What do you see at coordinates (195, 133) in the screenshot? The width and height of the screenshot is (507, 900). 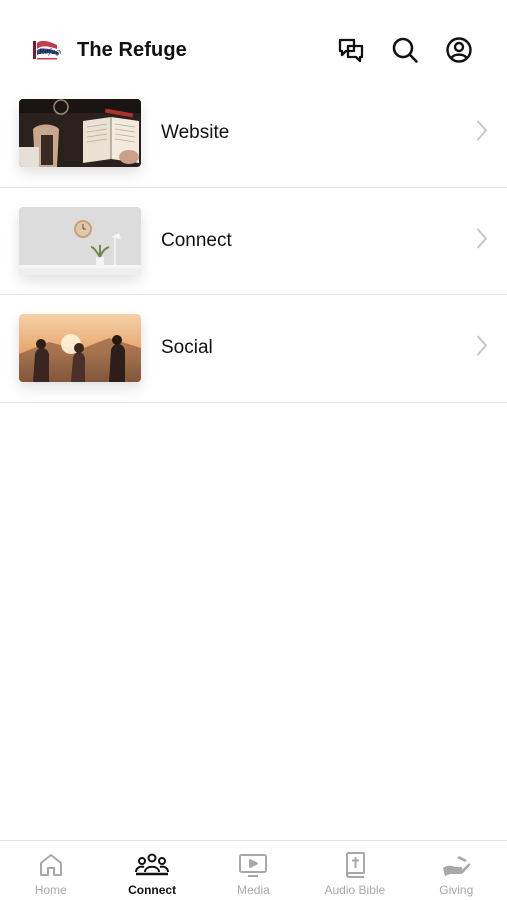 I see `list-item-label: Website` at bounding box center [195, 133].